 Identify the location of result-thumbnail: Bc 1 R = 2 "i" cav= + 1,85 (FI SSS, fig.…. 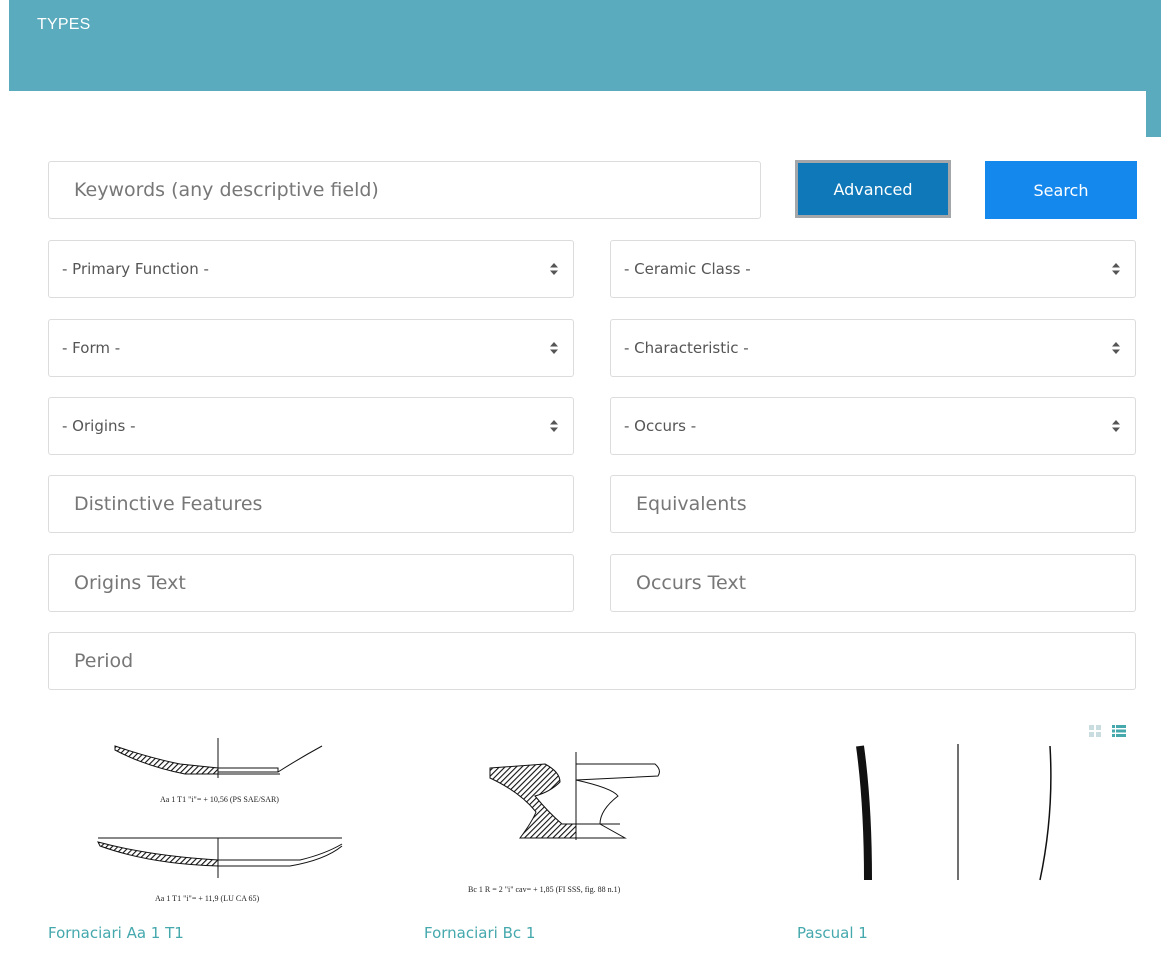
(580, 827).